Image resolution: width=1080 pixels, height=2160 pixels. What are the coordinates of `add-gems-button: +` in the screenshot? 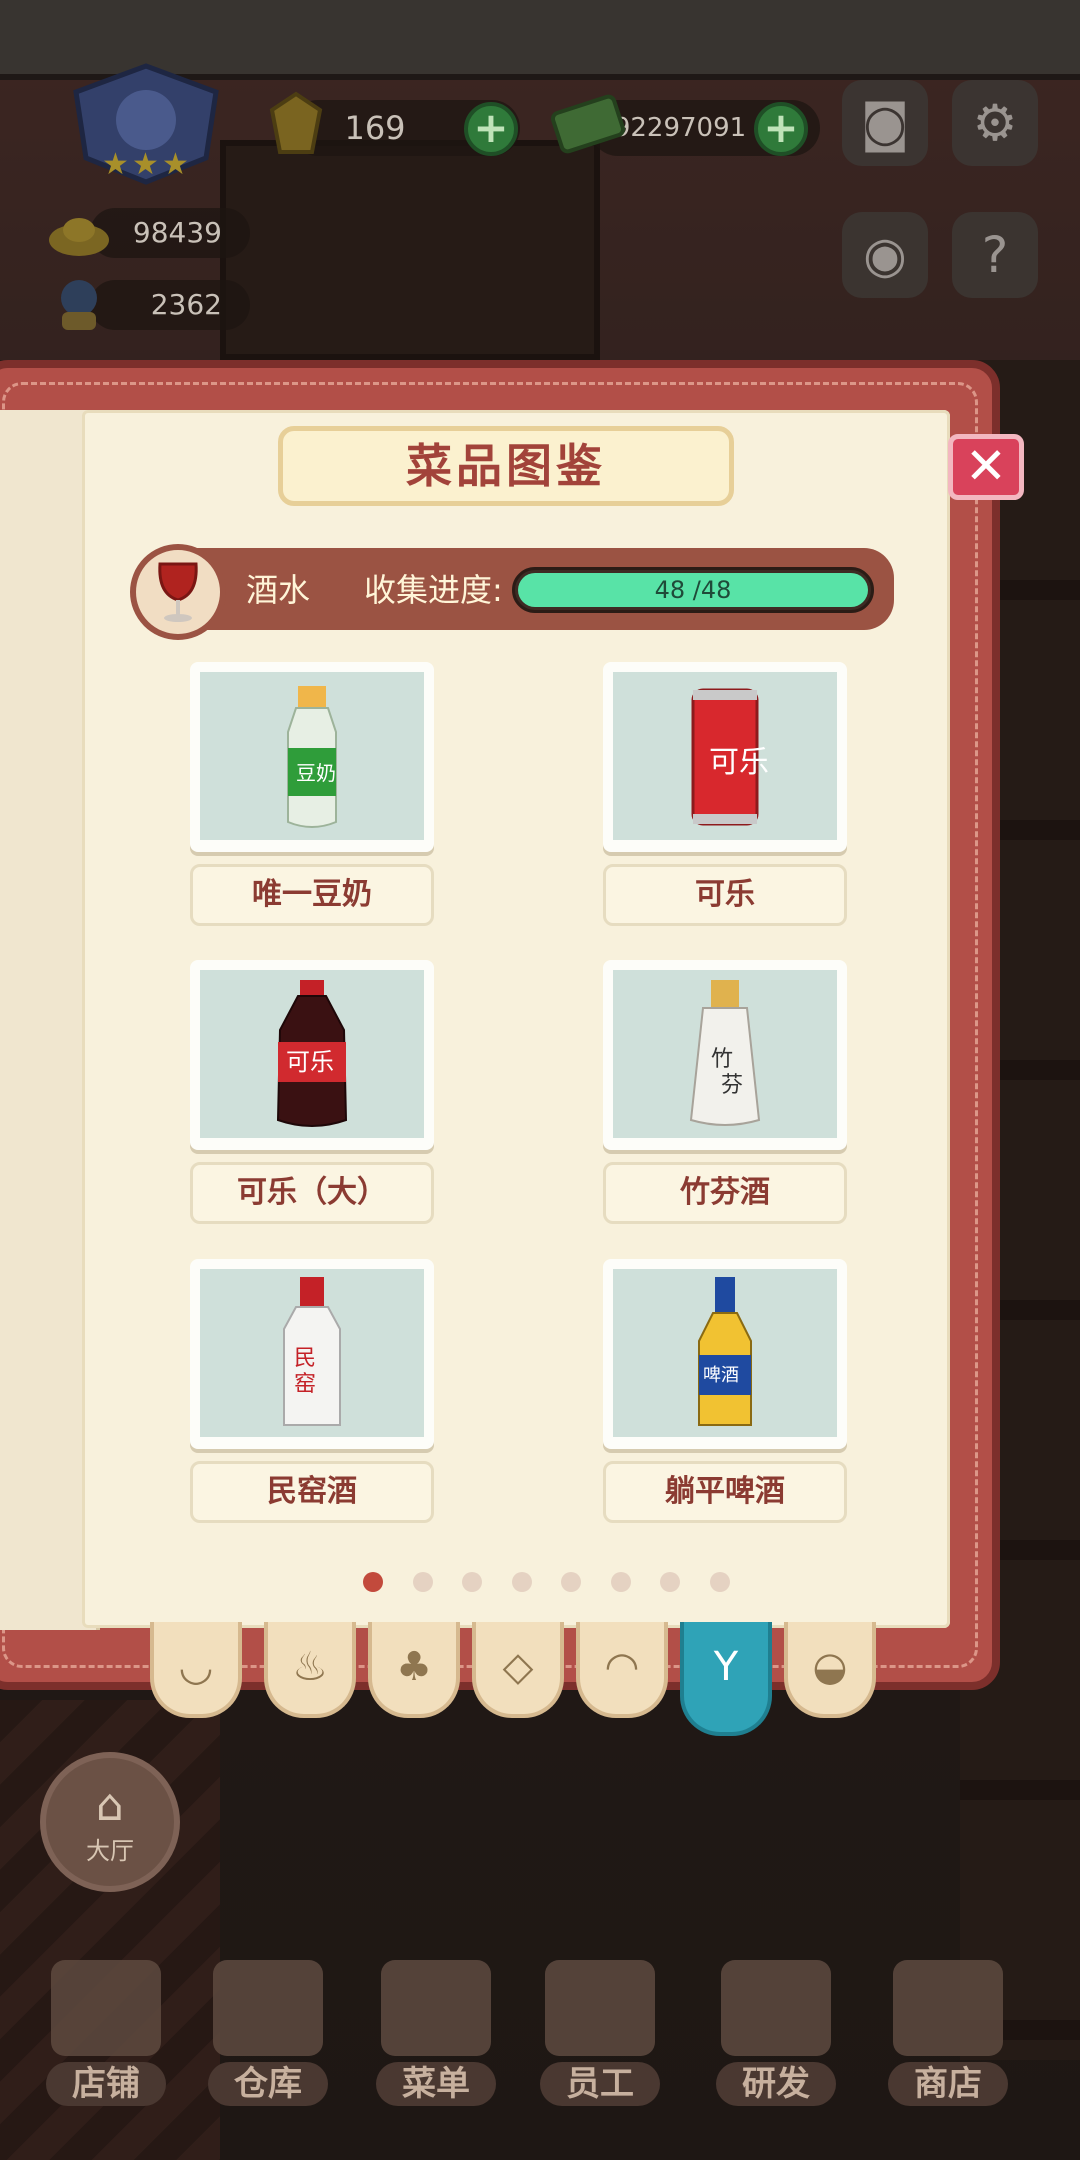 It's located at (491, 129).